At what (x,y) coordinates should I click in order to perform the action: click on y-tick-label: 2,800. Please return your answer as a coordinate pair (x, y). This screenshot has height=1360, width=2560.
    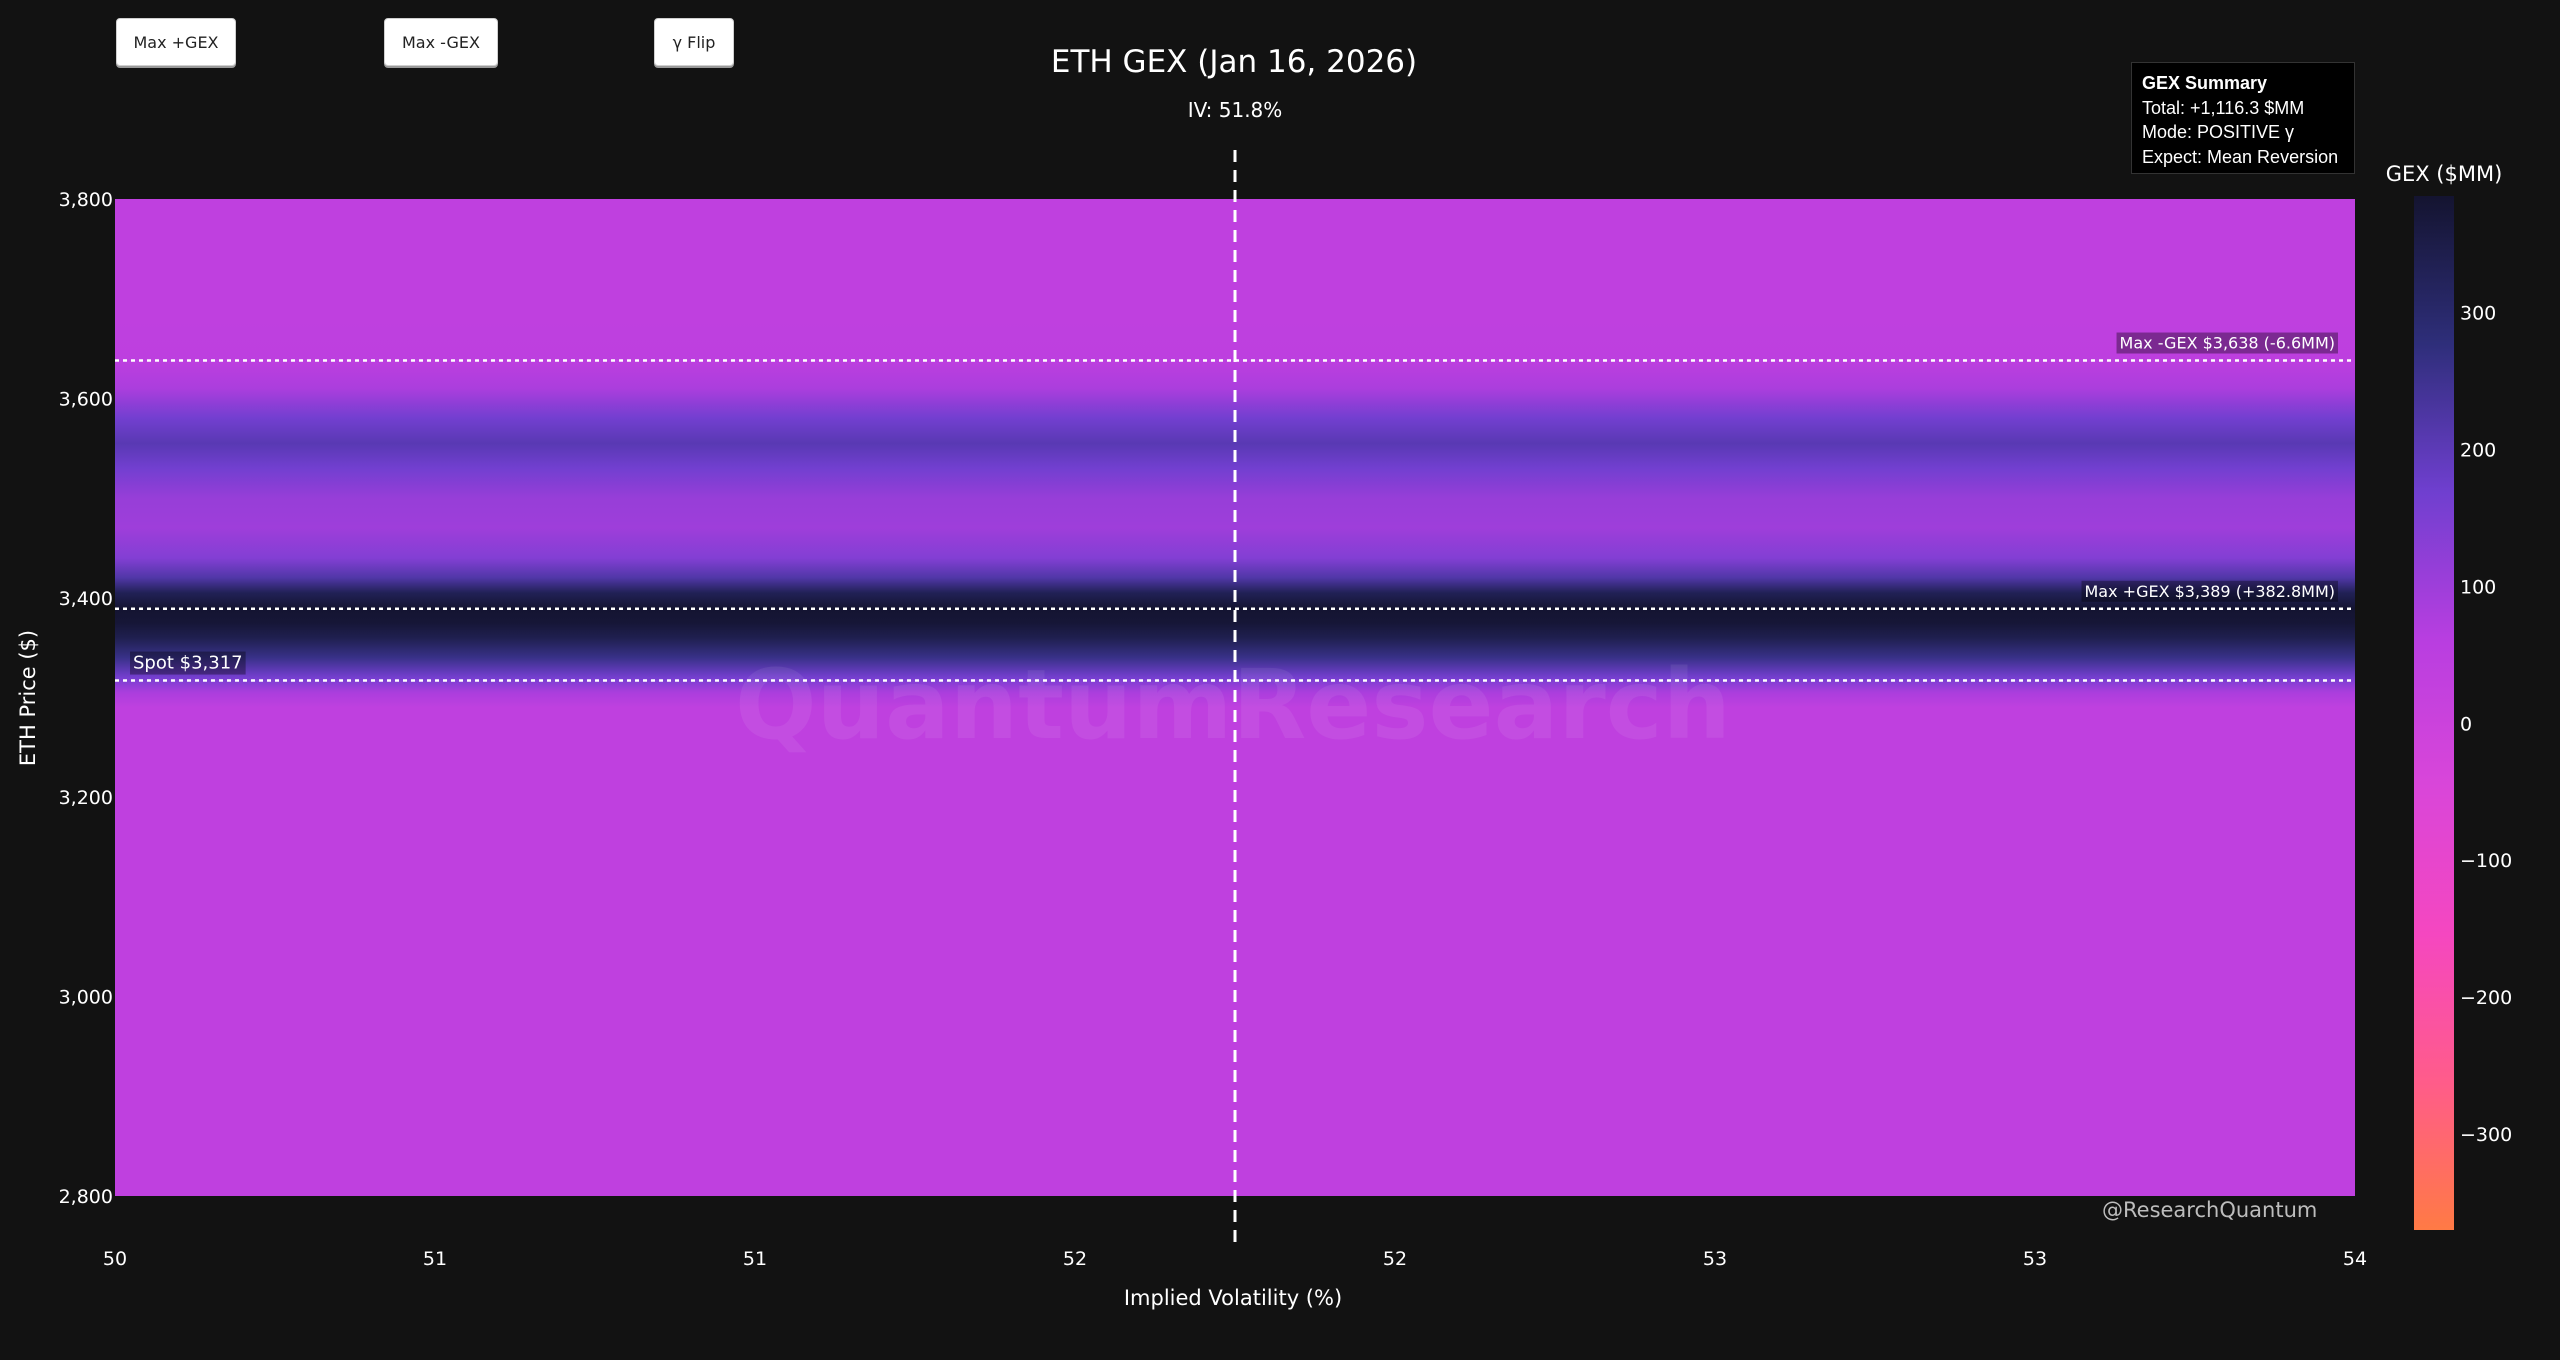
    Looking at the image, I should click on (86, 1197).